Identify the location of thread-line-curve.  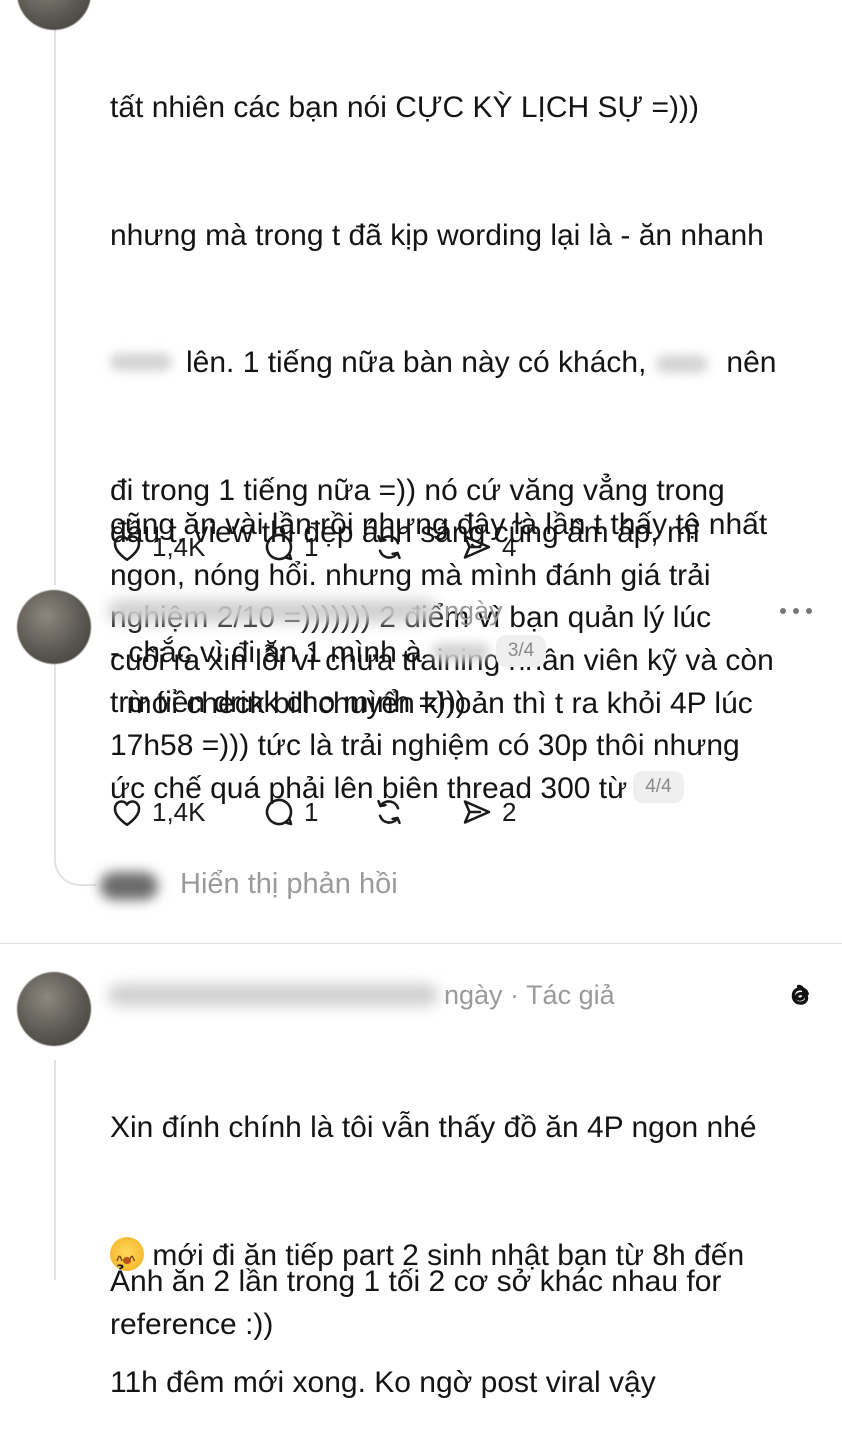
(75, 863).